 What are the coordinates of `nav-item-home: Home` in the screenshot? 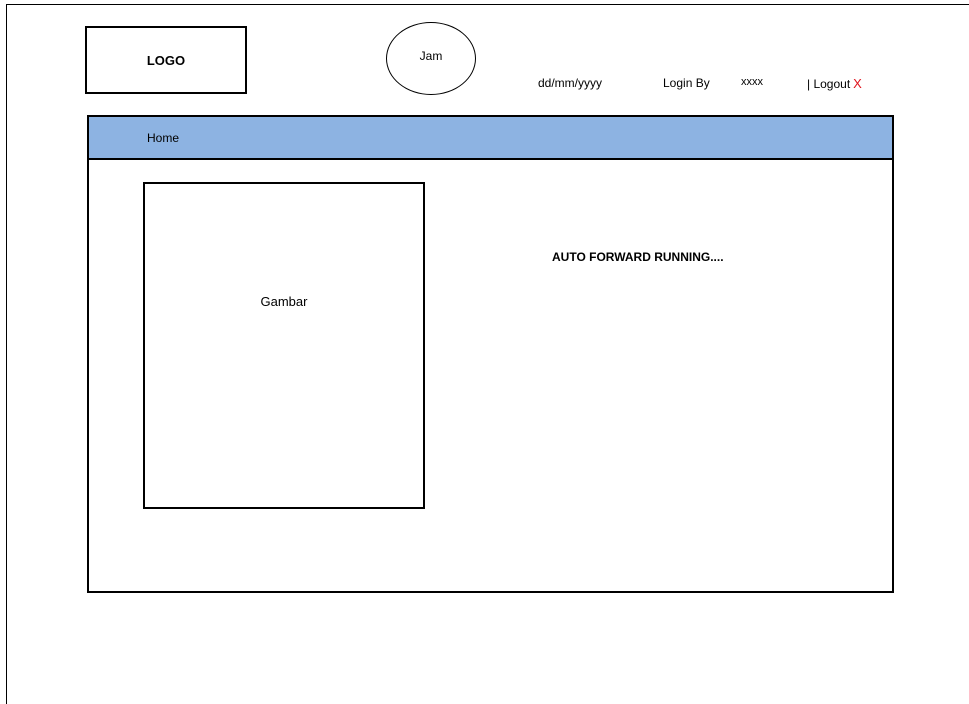 It's located at (163, 138).